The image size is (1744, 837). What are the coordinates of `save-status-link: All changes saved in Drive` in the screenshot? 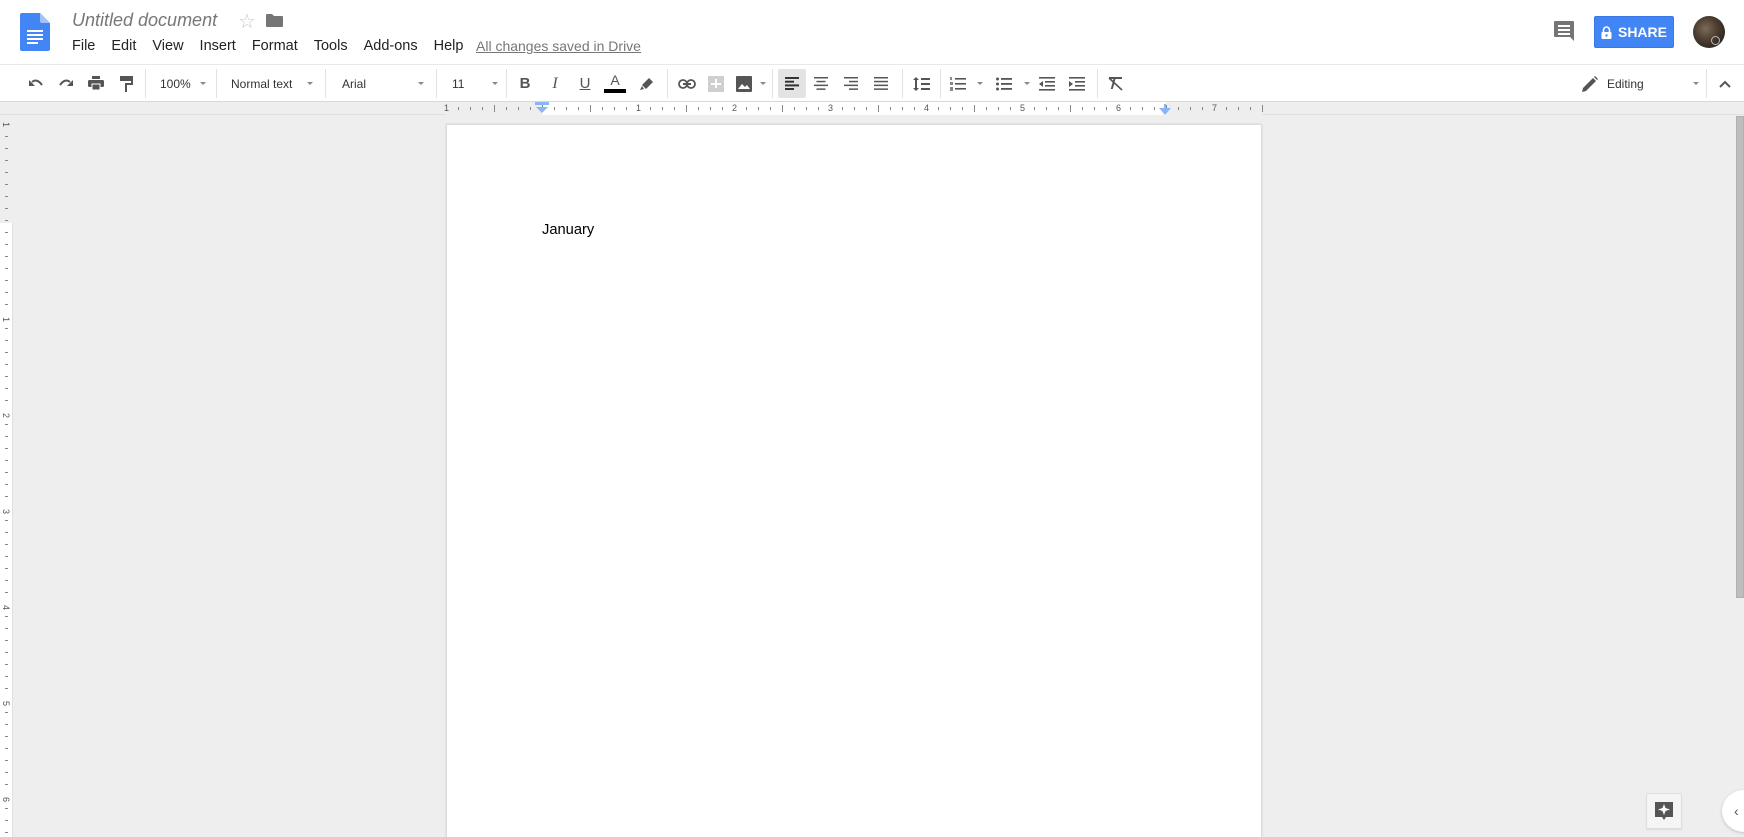 It's located at (558, 46).